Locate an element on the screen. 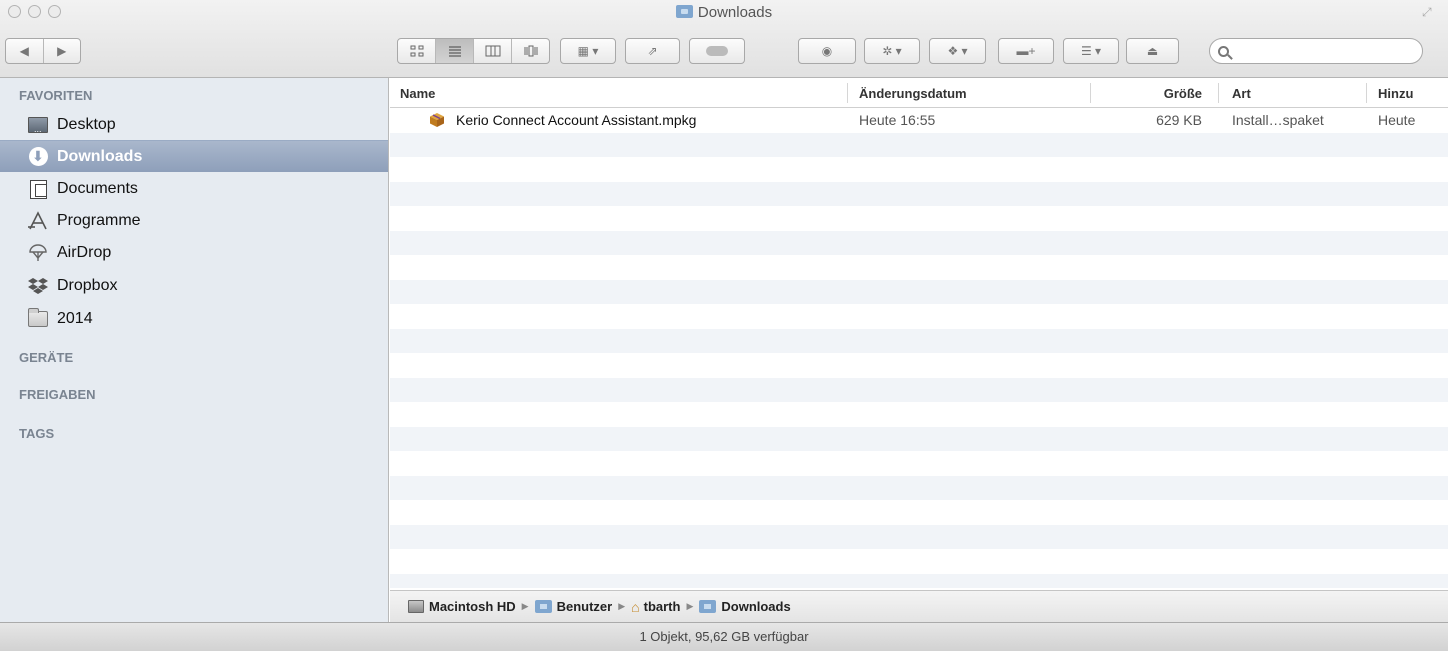 The image size is (1448, 651). back-arrow-icon: ◀ is located at coordinates (25, 51).